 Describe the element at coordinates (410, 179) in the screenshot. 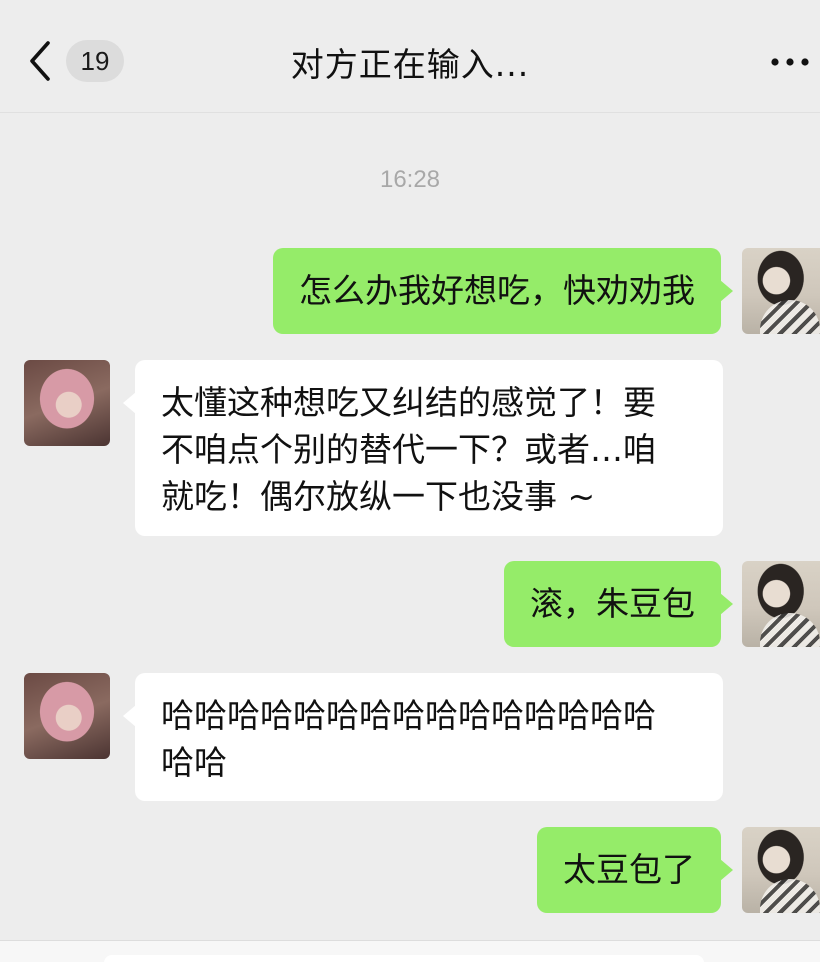

I see `message-timestamp: 16:28` at that location.